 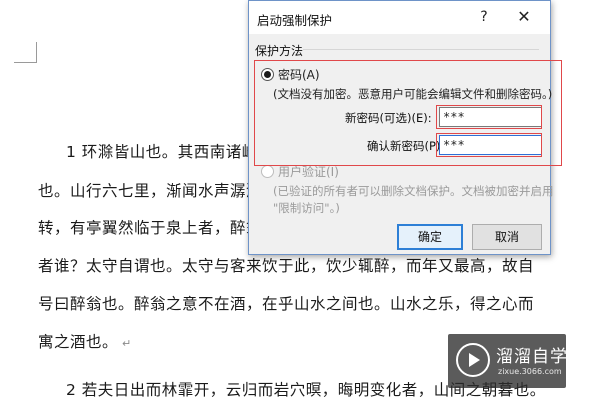 I want to click on protection-method-label: 保护方法, so click(x=279, y=51).